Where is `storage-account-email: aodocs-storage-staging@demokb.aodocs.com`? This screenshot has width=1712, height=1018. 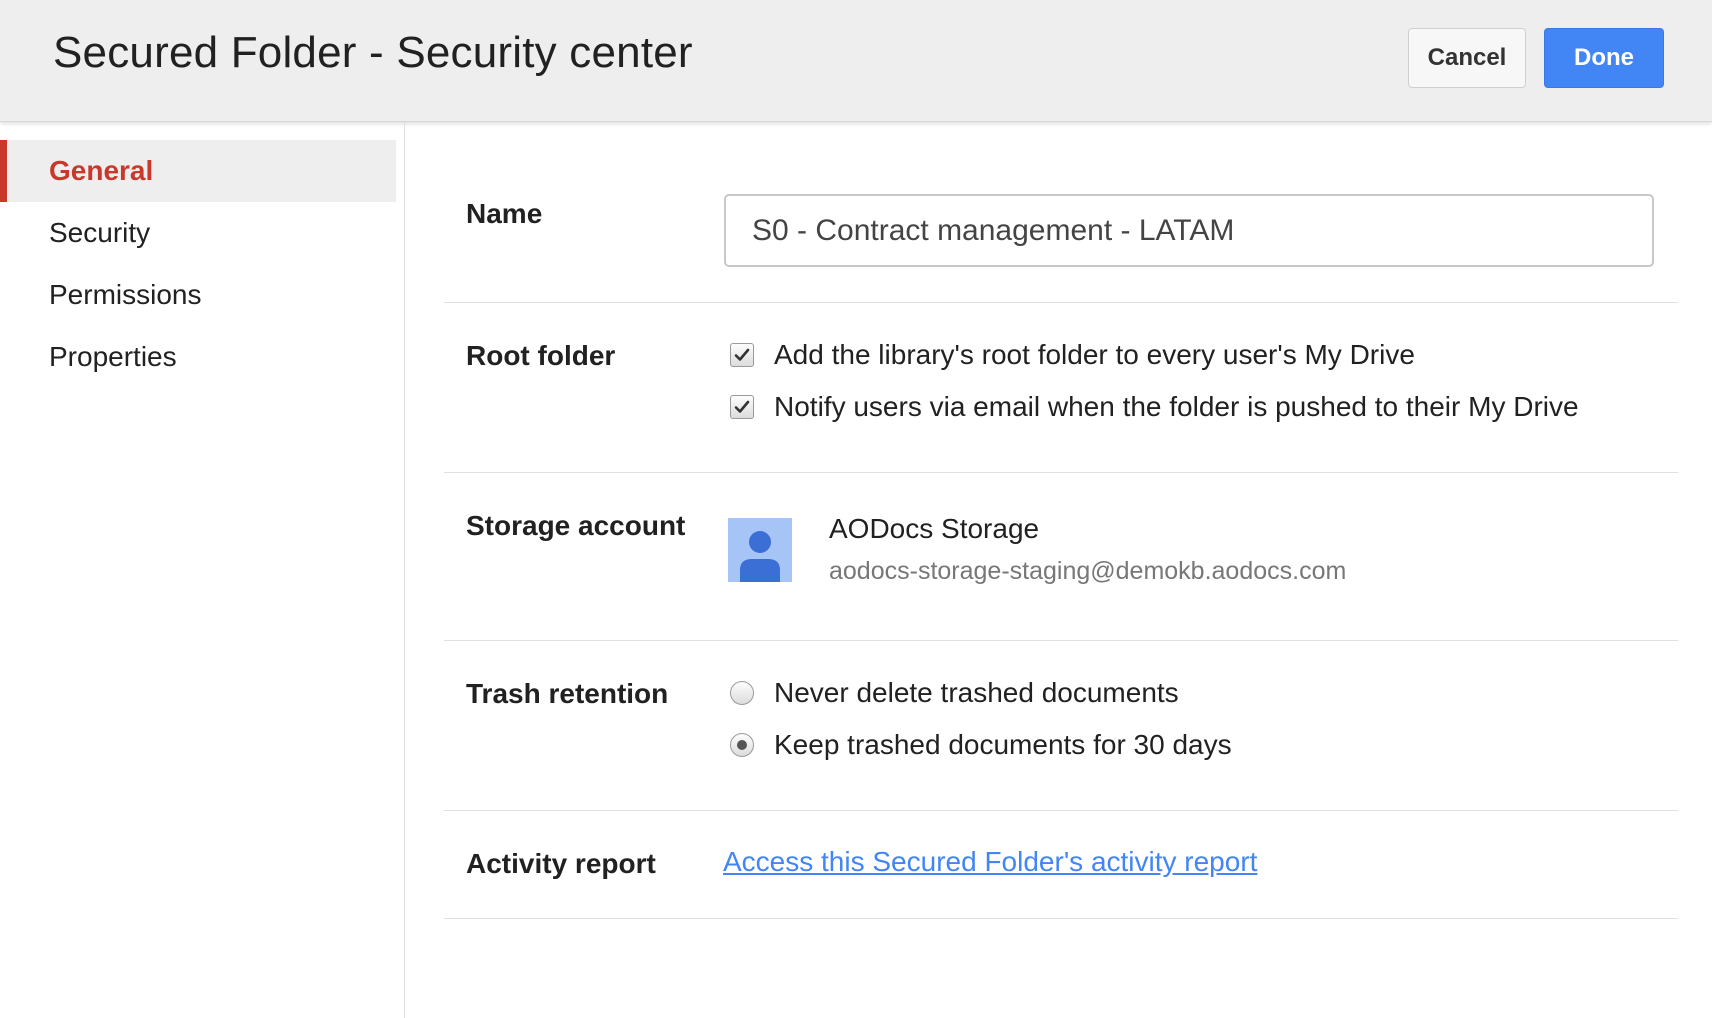 storage-account-email: aodocs-storage-staging@demokb.aodocs.com is located at coordinates (1088, 571).